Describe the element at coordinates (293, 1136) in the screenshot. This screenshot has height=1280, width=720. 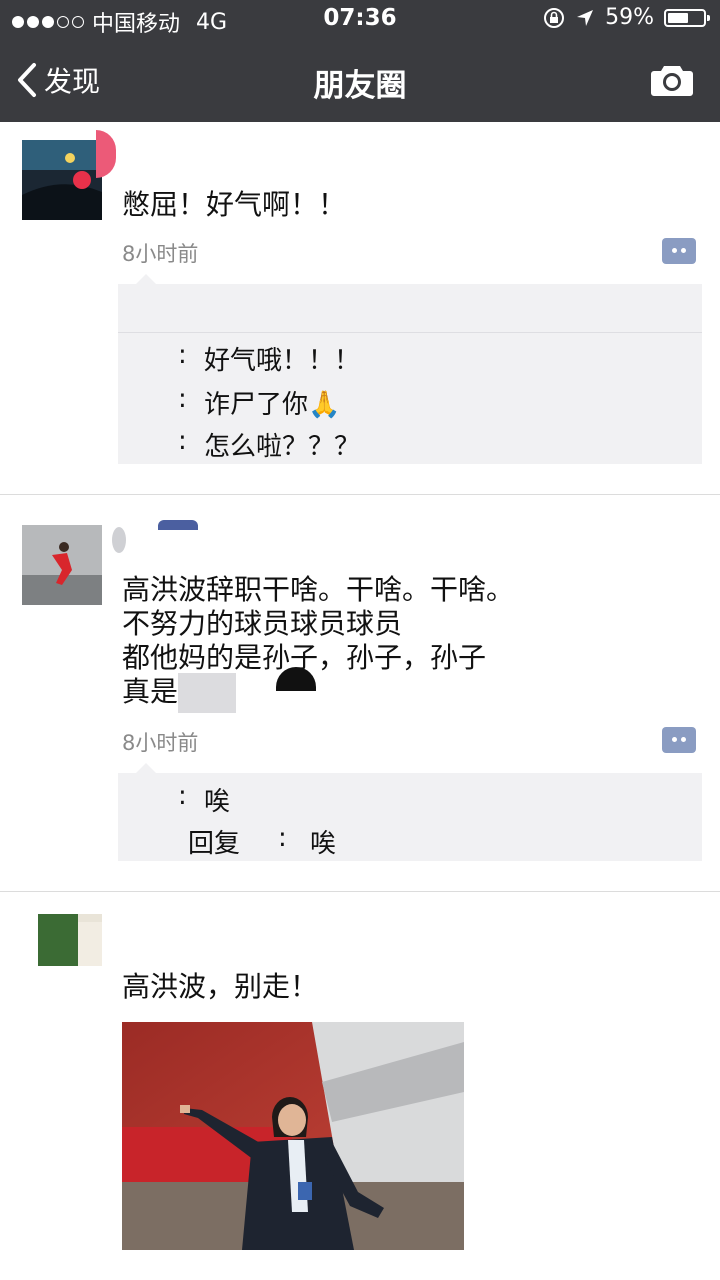
I see `post-photo` at that location.